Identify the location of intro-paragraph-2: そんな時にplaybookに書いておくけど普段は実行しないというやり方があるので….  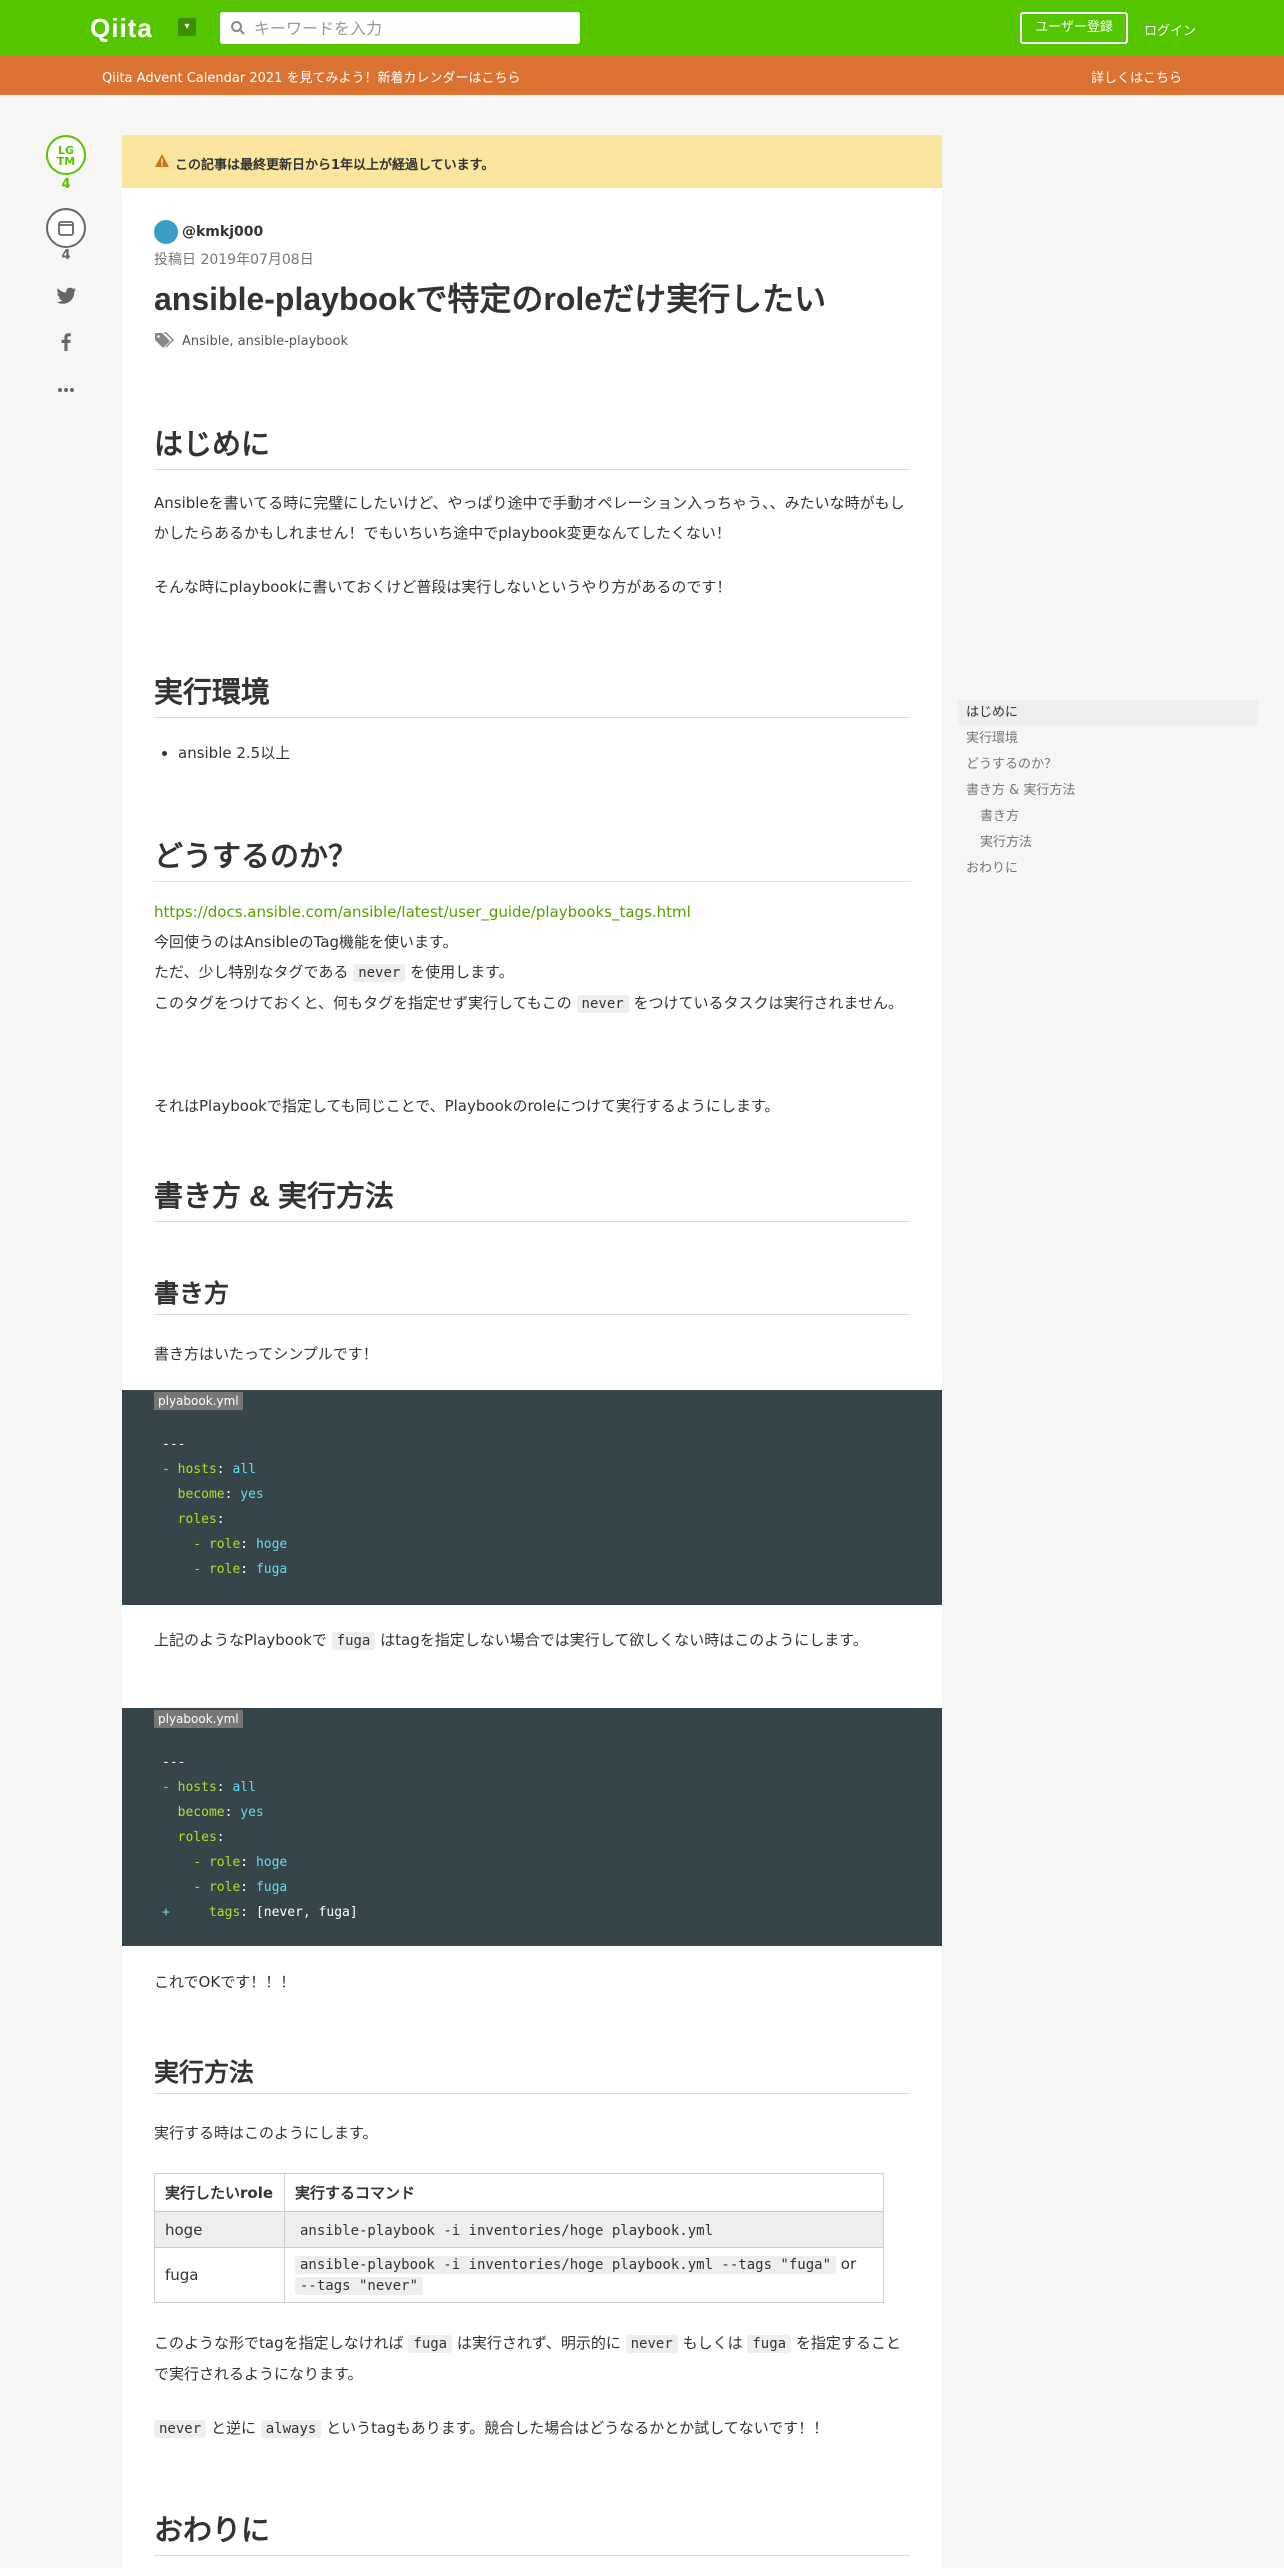
(443, 587).